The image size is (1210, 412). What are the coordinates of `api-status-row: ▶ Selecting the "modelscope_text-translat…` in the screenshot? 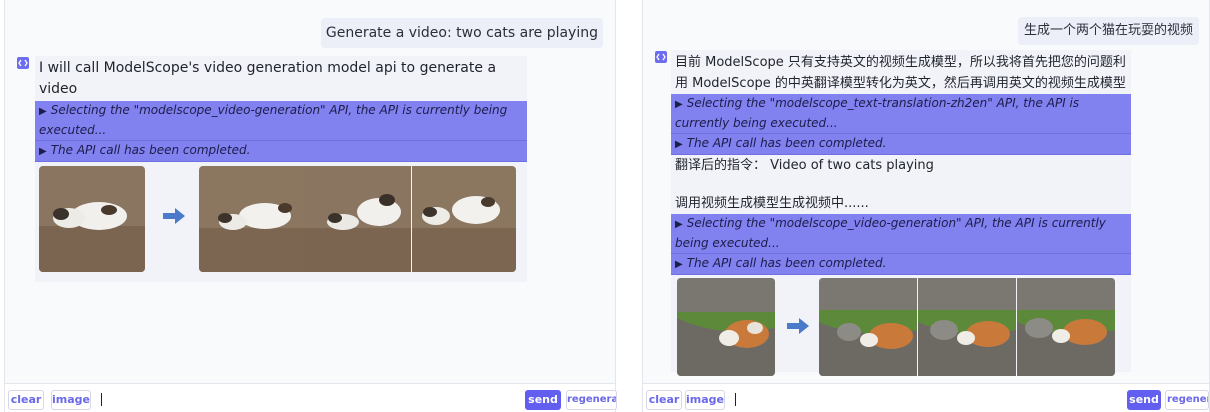 It's located at (901, 114).